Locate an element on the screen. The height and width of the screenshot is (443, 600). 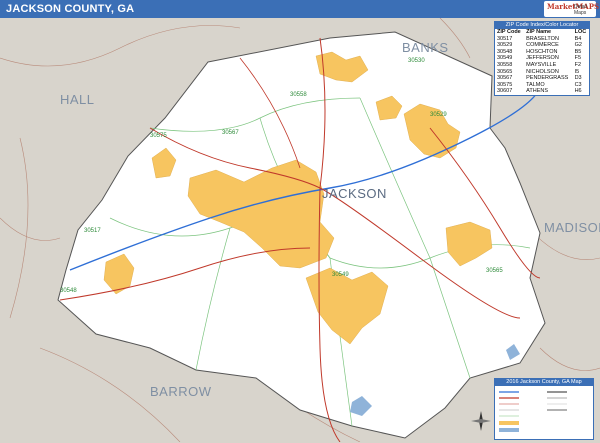
info-box-title: 2016 Jackson County, GA Map is located at coordinates (544, 382).